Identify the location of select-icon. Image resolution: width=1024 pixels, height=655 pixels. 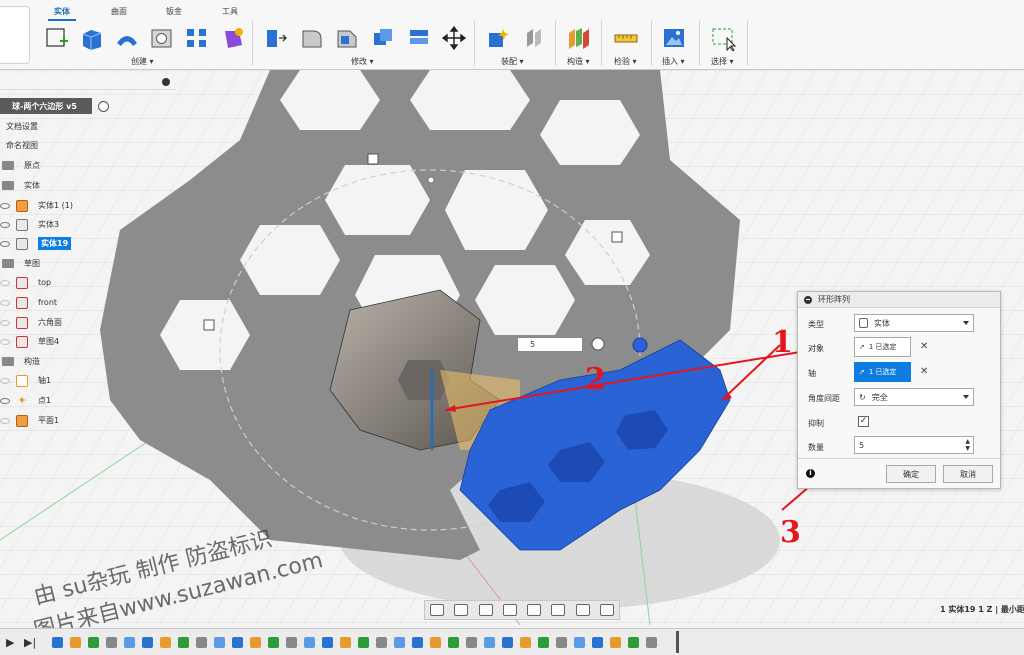
(723, 38).